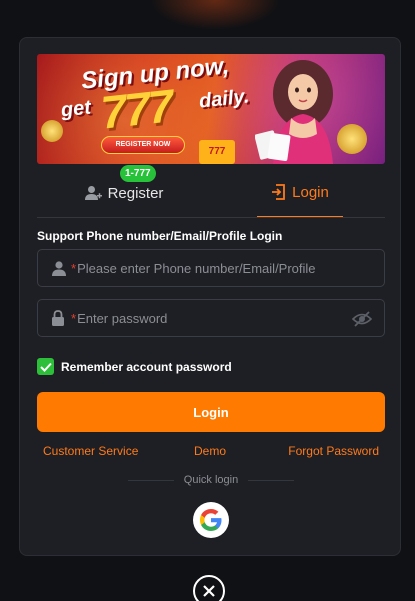 The width and height of the screenshot is (415, 601). Describe the element at coordinates (59, 318) in the screenshot. I see `lock-icon` at that location.